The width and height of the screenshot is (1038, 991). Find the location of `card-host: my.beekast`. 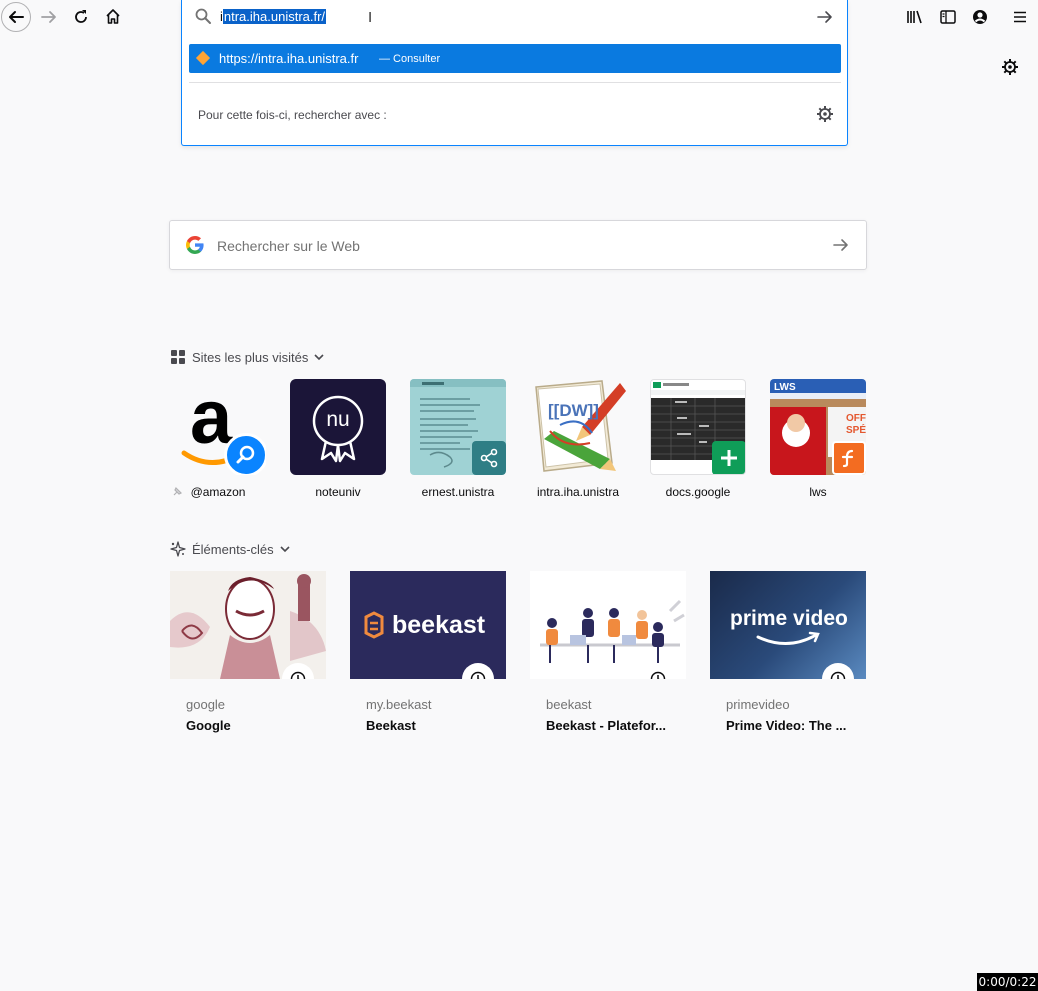

card-host: my.beekast is located at coordinates (399, 704).